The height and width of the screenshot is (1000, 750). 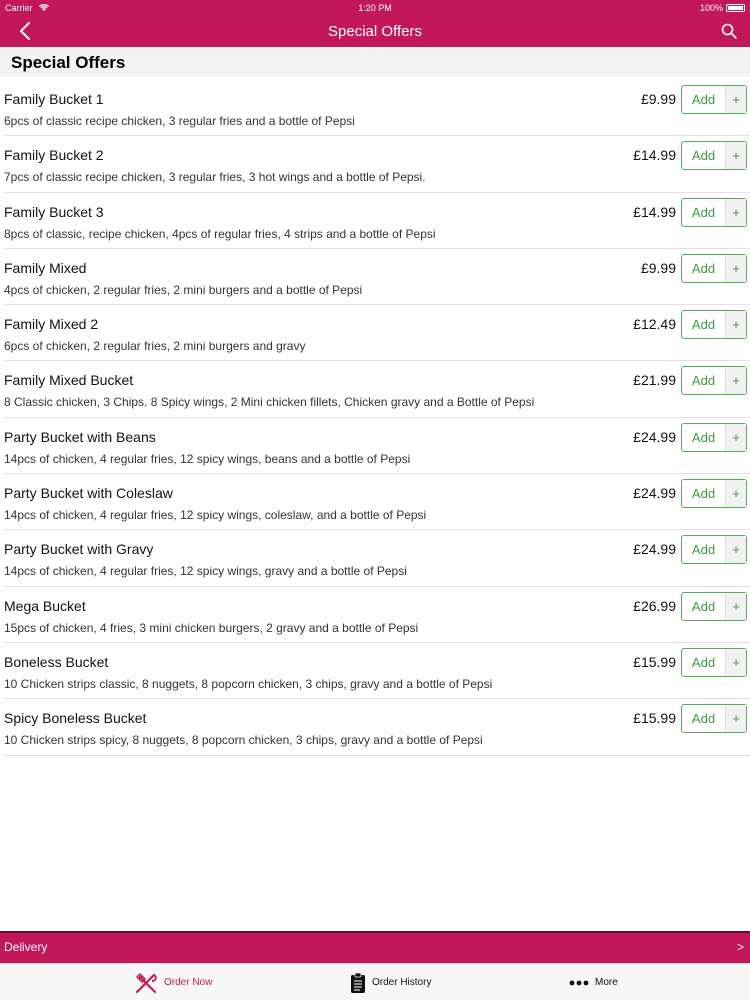 What do you see at coordinates (146, 982) in the screenshot?
I see `fork-knife-icon` at bounding box center [146, 982].